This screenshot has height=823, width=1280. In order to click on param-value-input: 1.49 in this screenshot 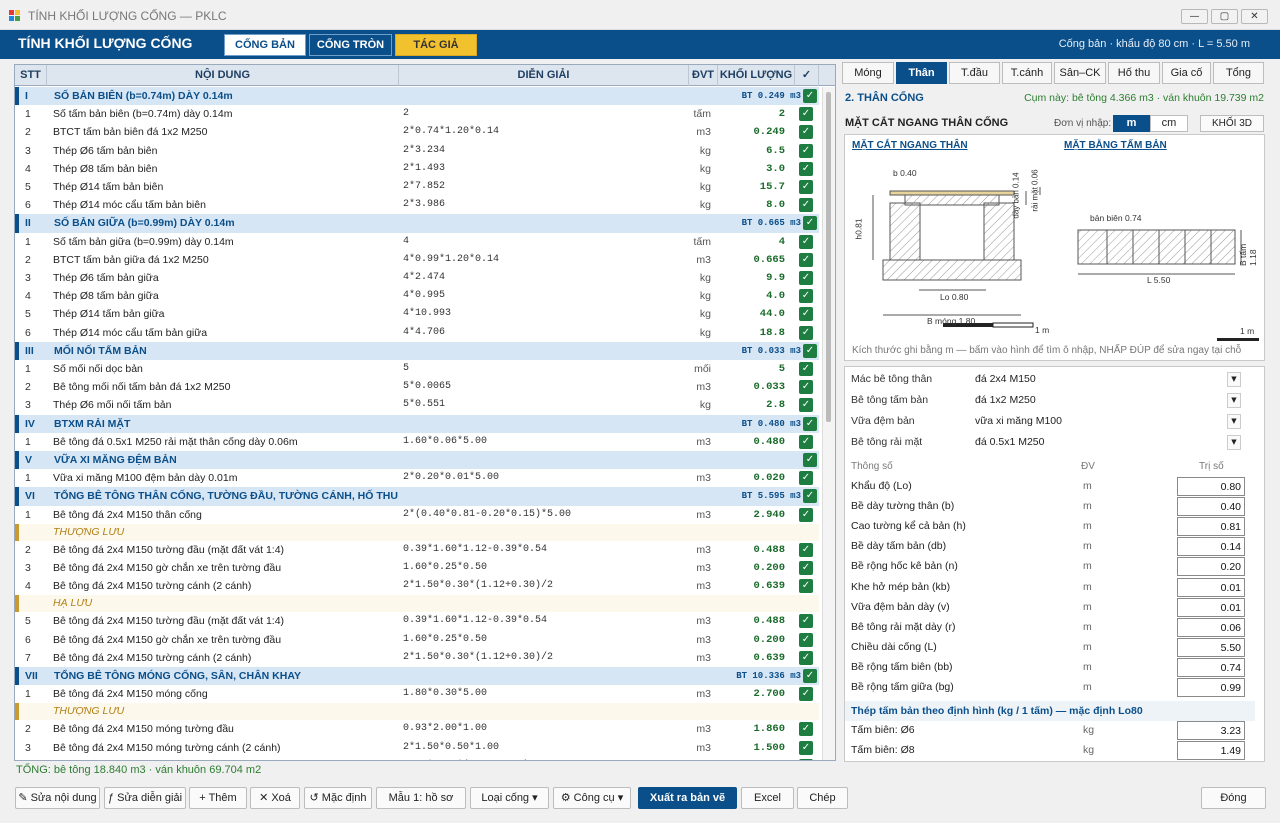, I will do `click(1211, 751)`.